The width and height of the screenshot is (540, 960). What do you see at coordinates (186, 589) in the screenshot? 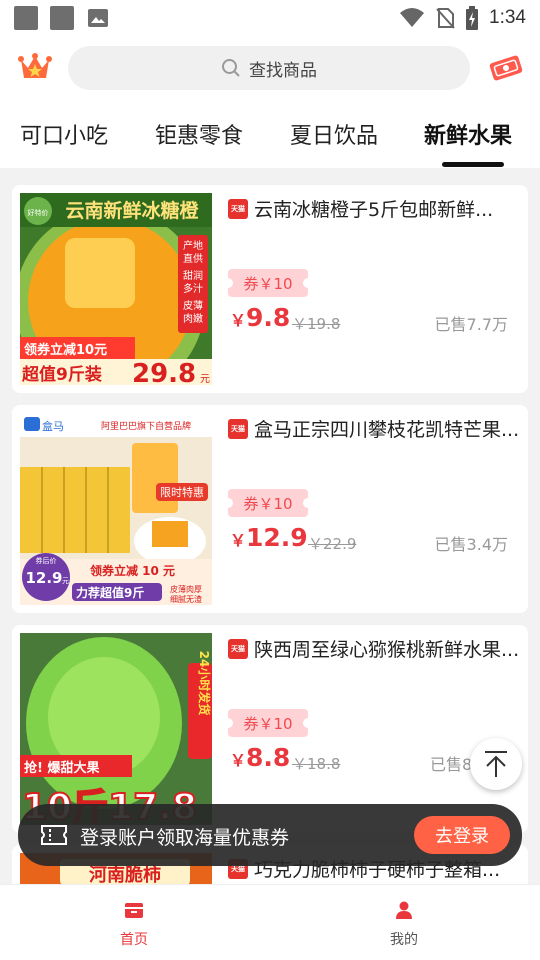
I see `image-note: 皮薄肉厚` at bounding box center [186, 589].